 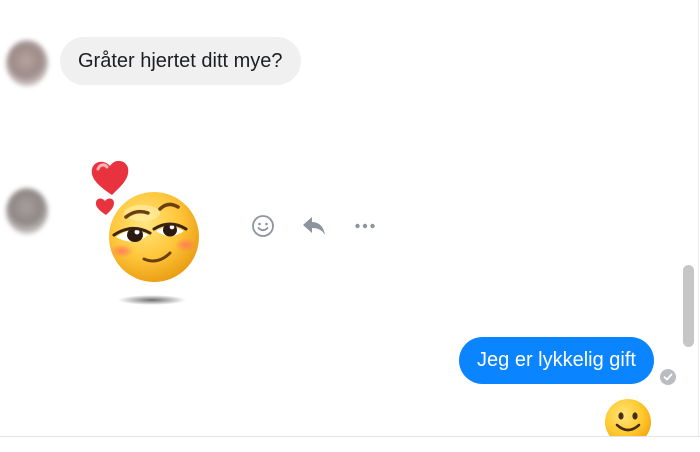 I want to click on reply-arrow-icon, so click(x=314, y=226).